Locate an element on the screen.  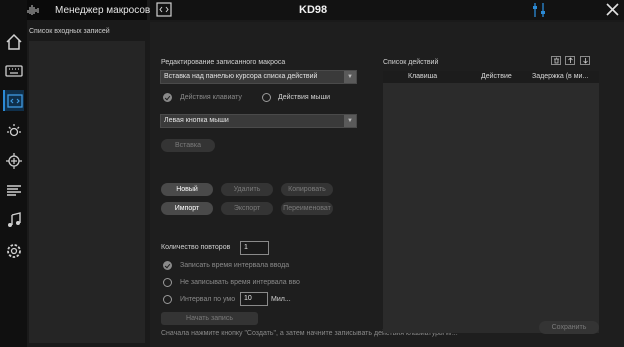
move-up-icon is located at coordinates (570, 60).